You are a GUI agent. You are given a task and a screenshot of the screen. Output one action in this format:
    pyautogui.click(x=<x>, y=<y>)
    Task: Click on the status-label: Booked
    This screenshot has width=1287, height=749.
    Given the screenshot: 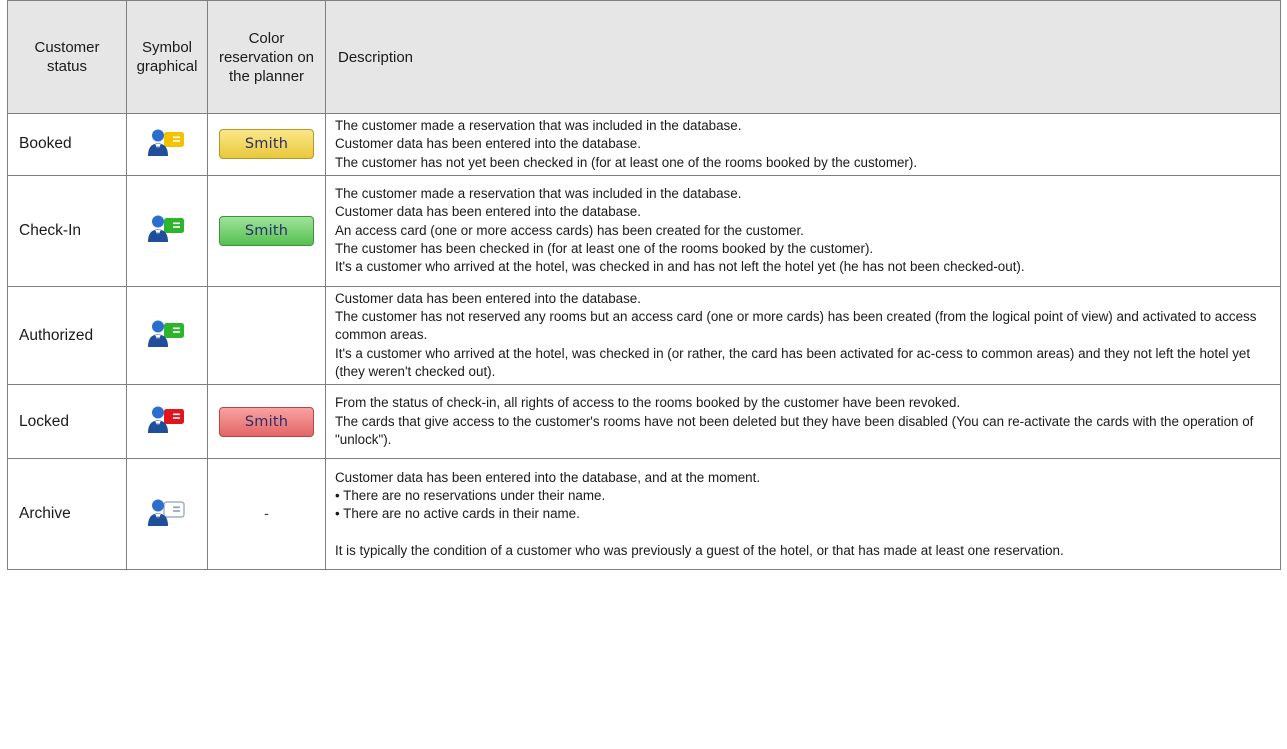 What is the action you would take?
    pyautogui.click(x=67, y=144)
    